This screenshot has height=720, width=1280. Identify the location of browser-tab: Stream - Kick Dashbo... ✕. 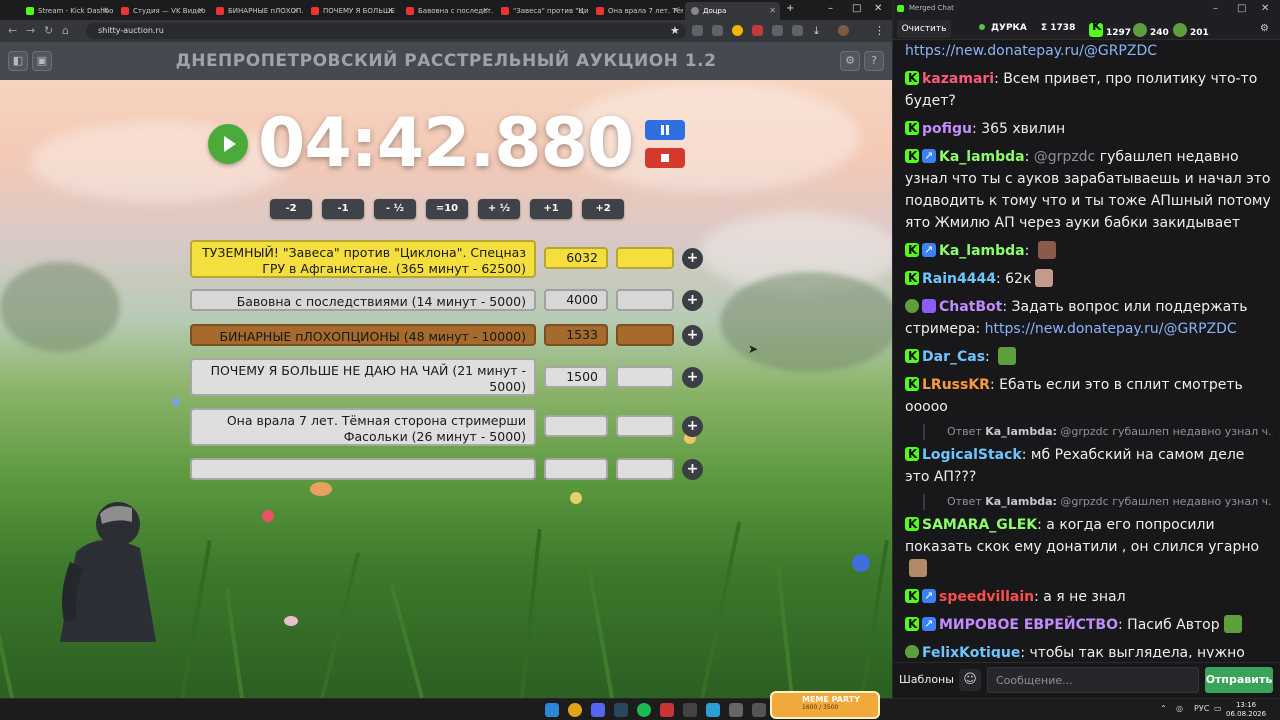
(66, 11).